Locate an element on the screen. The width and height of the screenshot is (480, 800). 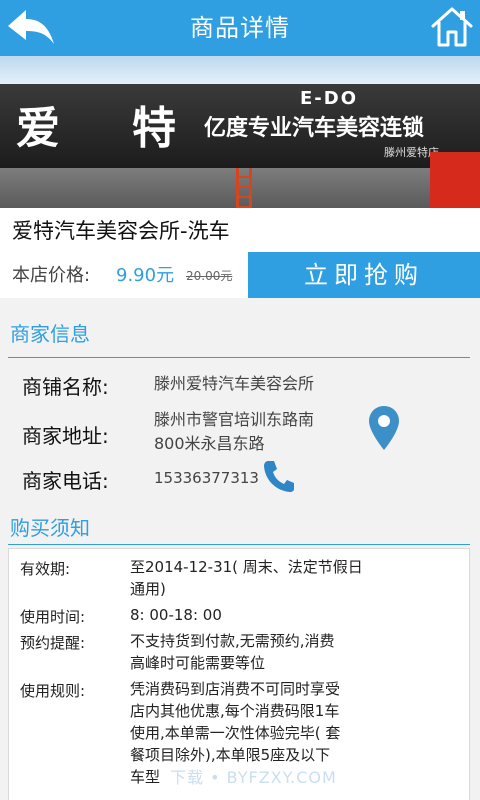
validity-label: 有效期: is located at coordinates (45, 569).